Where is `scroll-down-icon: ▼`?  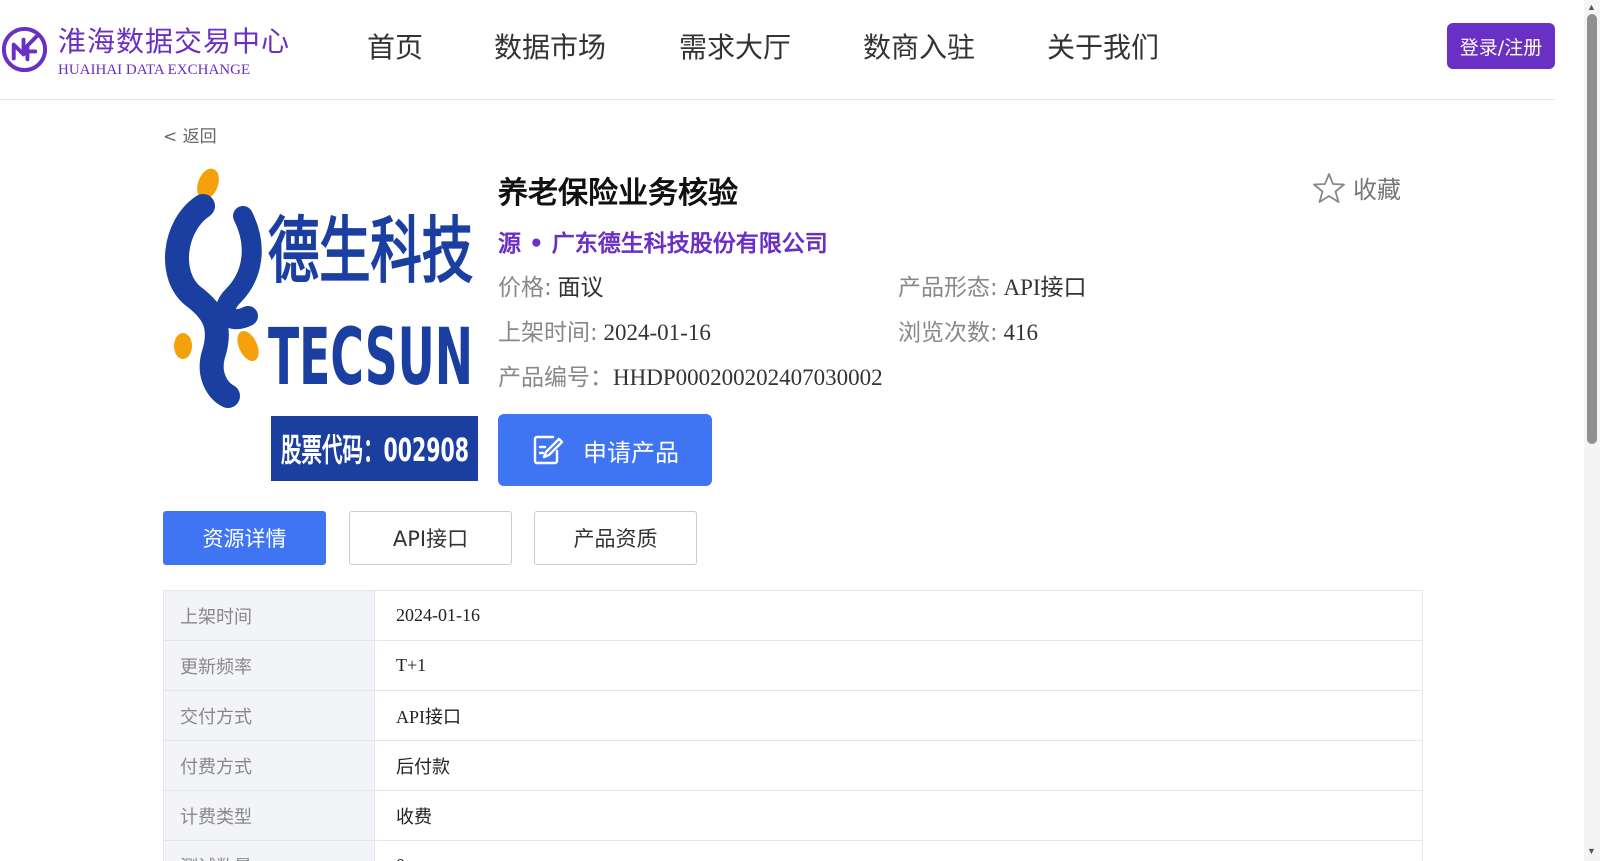 scroll-down-icon: ▼ is located at coordinates (1591, 851).